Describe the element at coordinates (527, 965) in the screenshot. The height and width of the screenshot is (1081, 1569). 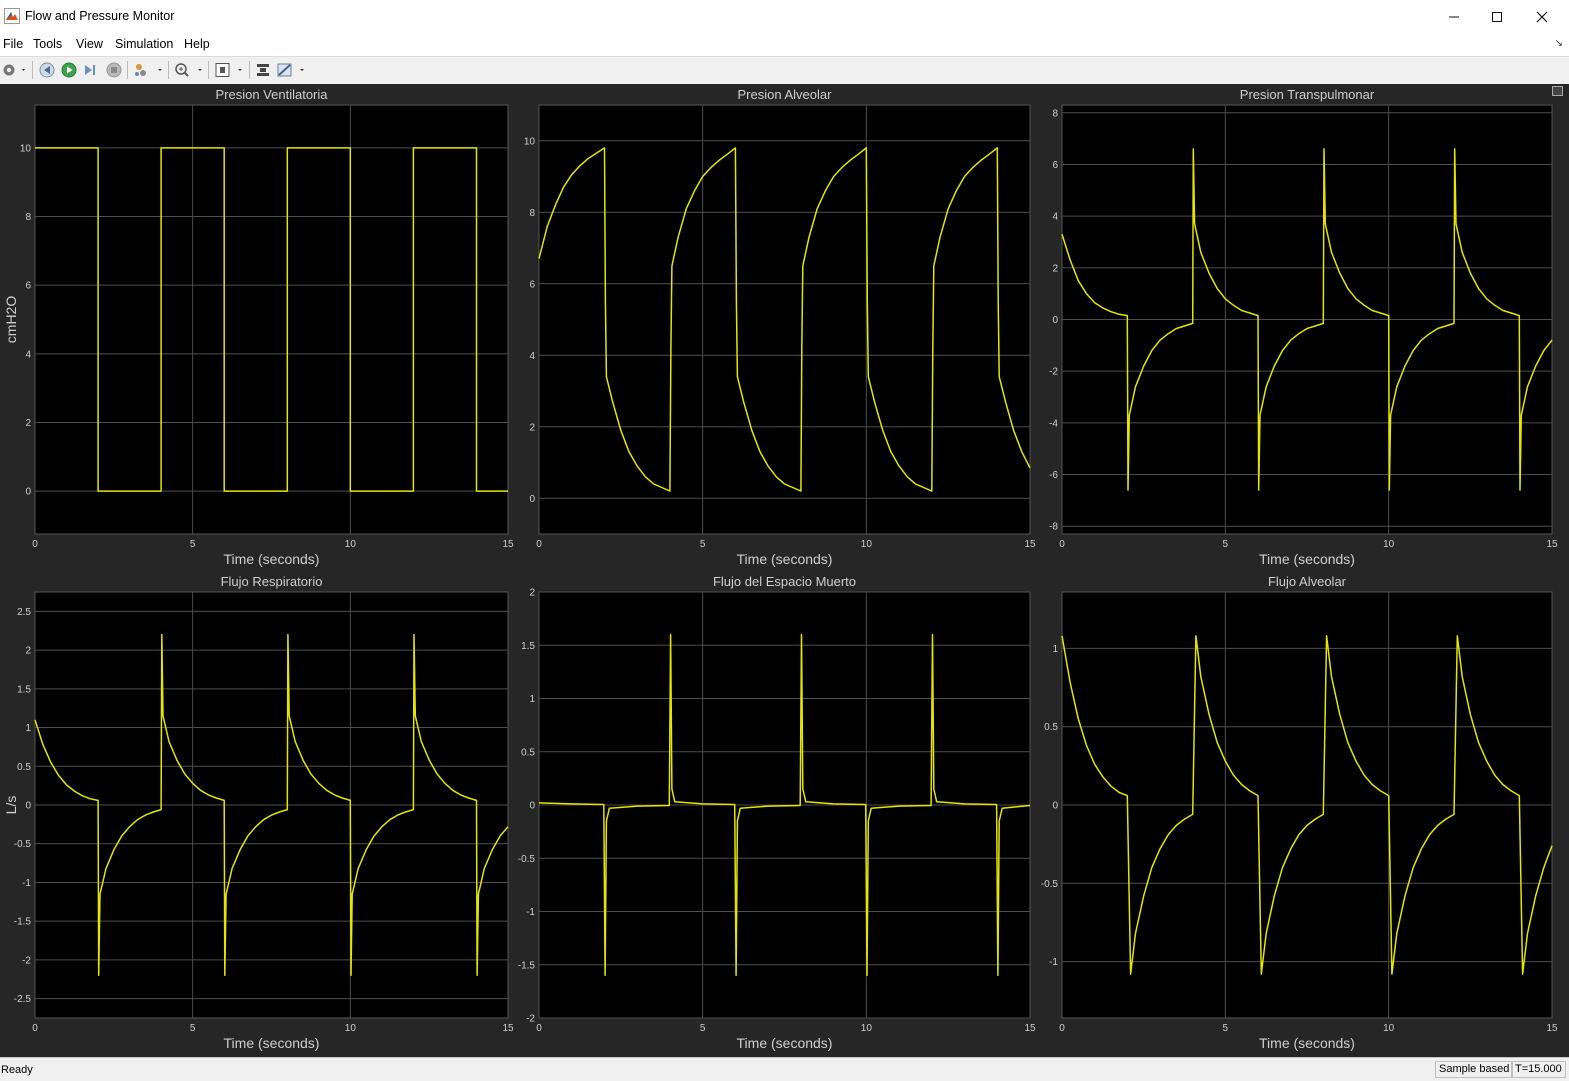
I see `y-tick-label: -1.5` at that location.